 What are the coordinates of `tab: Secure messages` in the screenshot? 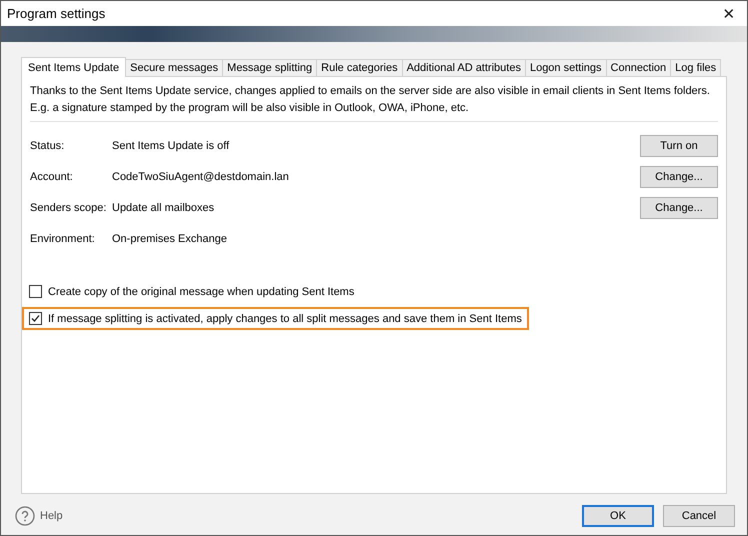 It's located at (174, 67).